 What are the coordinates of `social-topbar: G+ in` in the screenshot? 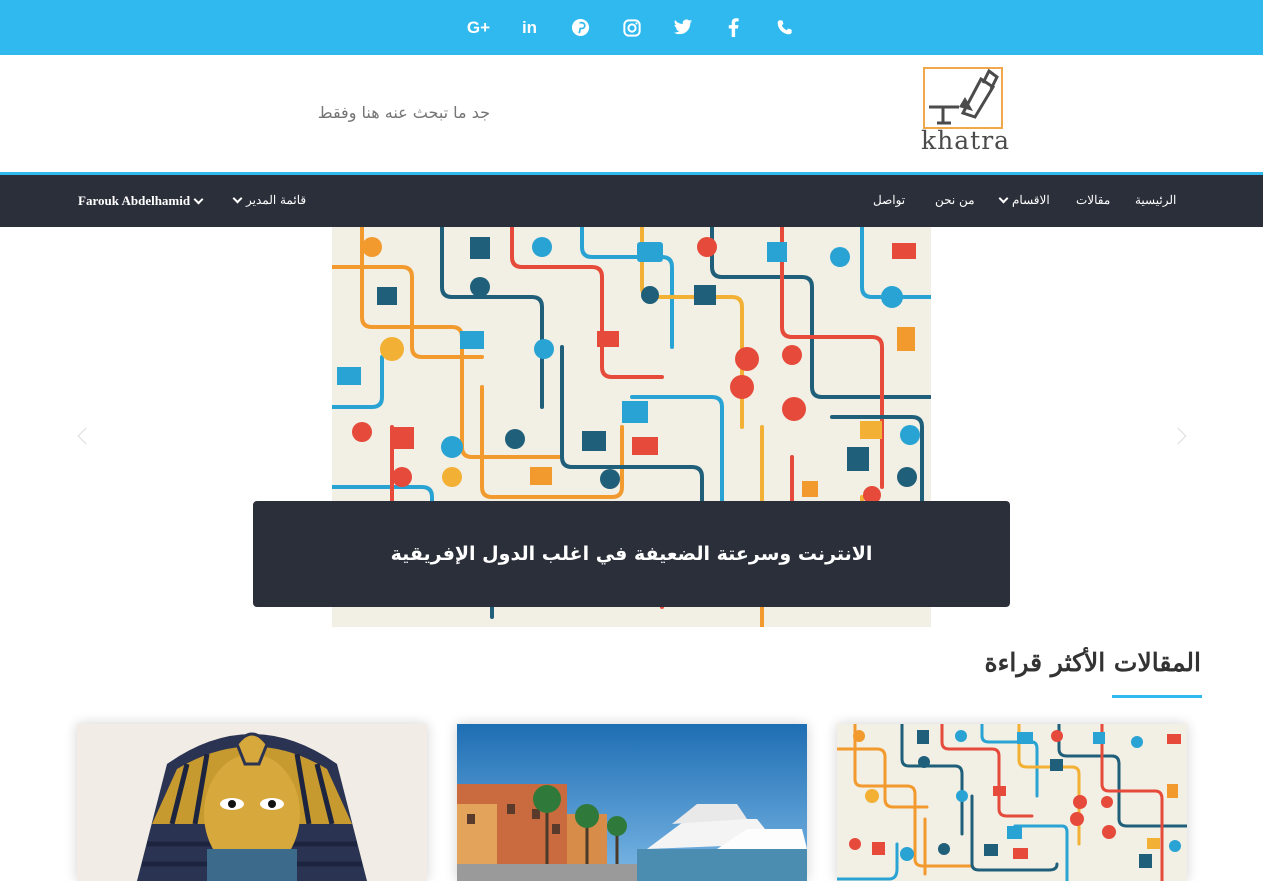 It's located at (631, 27).